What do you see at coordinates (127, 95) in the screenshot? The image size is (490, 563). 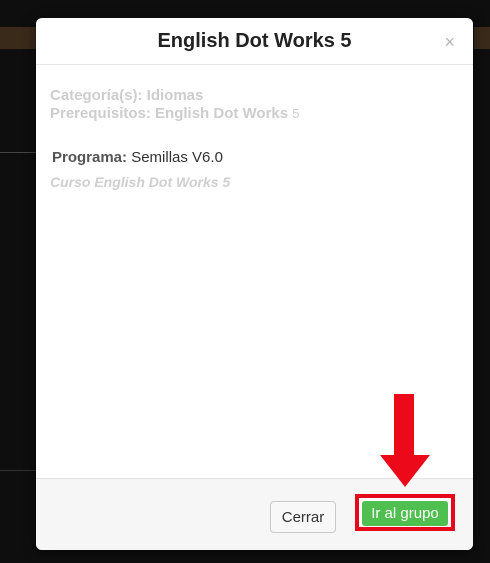 I see `course-category: Categoría(s): Idiomas` at bounding box center [127, 95].